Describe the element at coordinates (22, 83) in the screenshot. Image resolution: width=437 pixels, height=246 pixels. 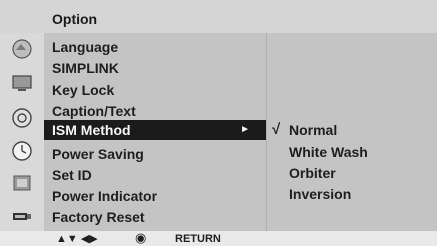
I see `screen-icon` at that location.